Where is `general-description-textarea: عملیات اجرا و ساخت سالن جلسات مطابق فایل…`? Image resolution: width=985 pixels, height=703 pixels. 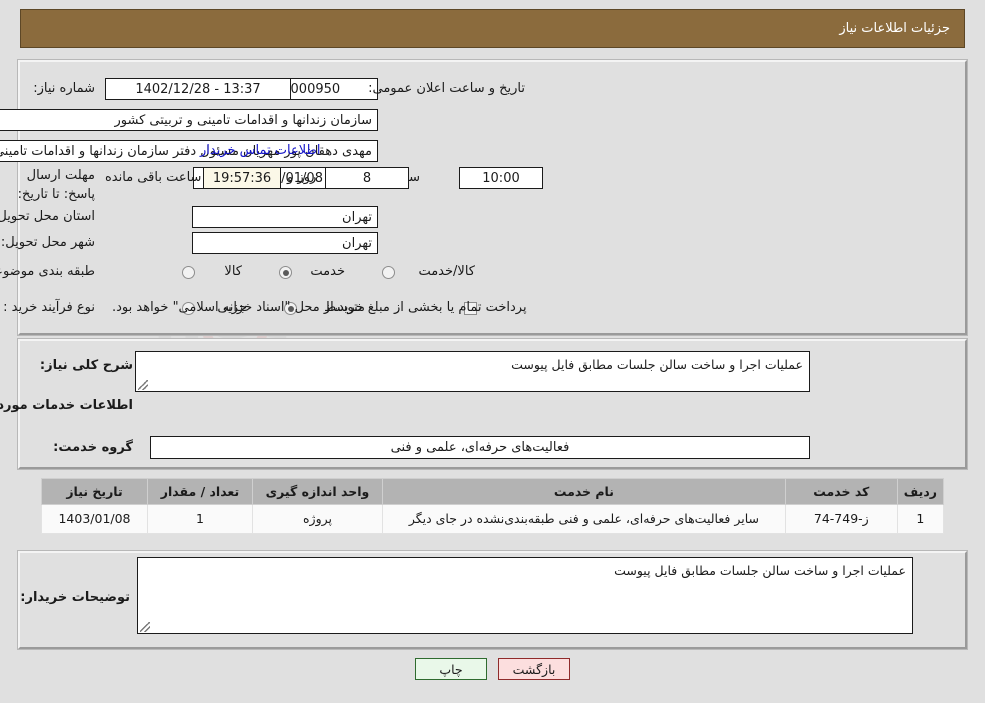
general-description-textarea: عملیات اجرا و ساخت سالن جلسات مطابق فایل… is located at coordinates (472, 371).